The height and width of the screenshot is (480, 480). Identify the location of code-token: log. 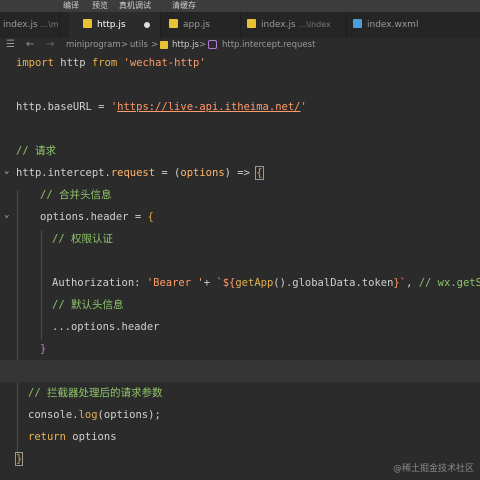
(88, 415).